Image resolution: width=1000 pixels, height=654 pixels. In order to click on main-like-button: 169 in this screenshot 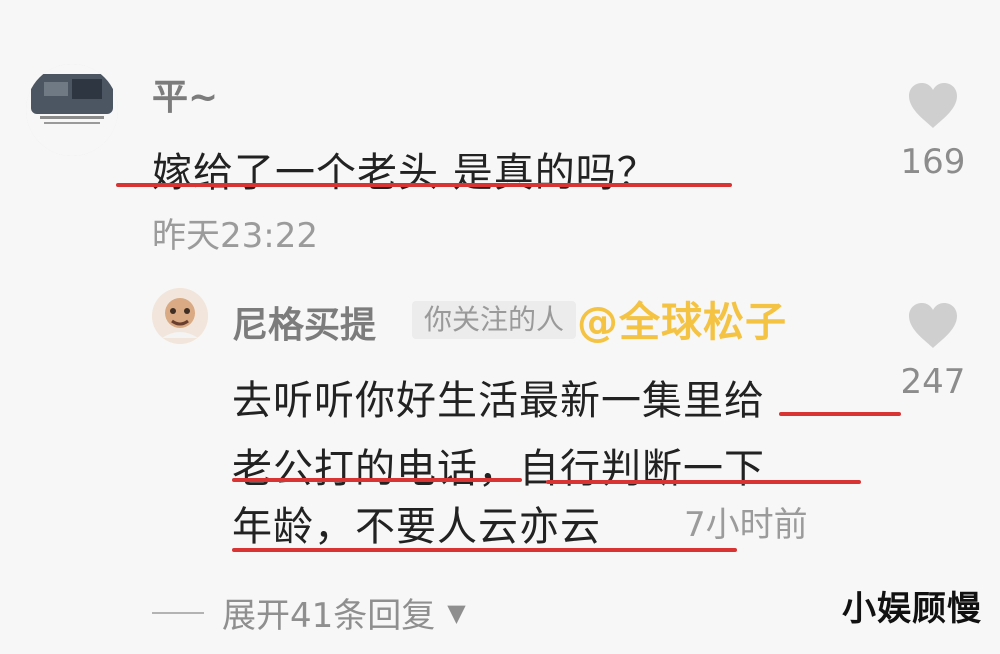, I will do `click(933, 131)`.